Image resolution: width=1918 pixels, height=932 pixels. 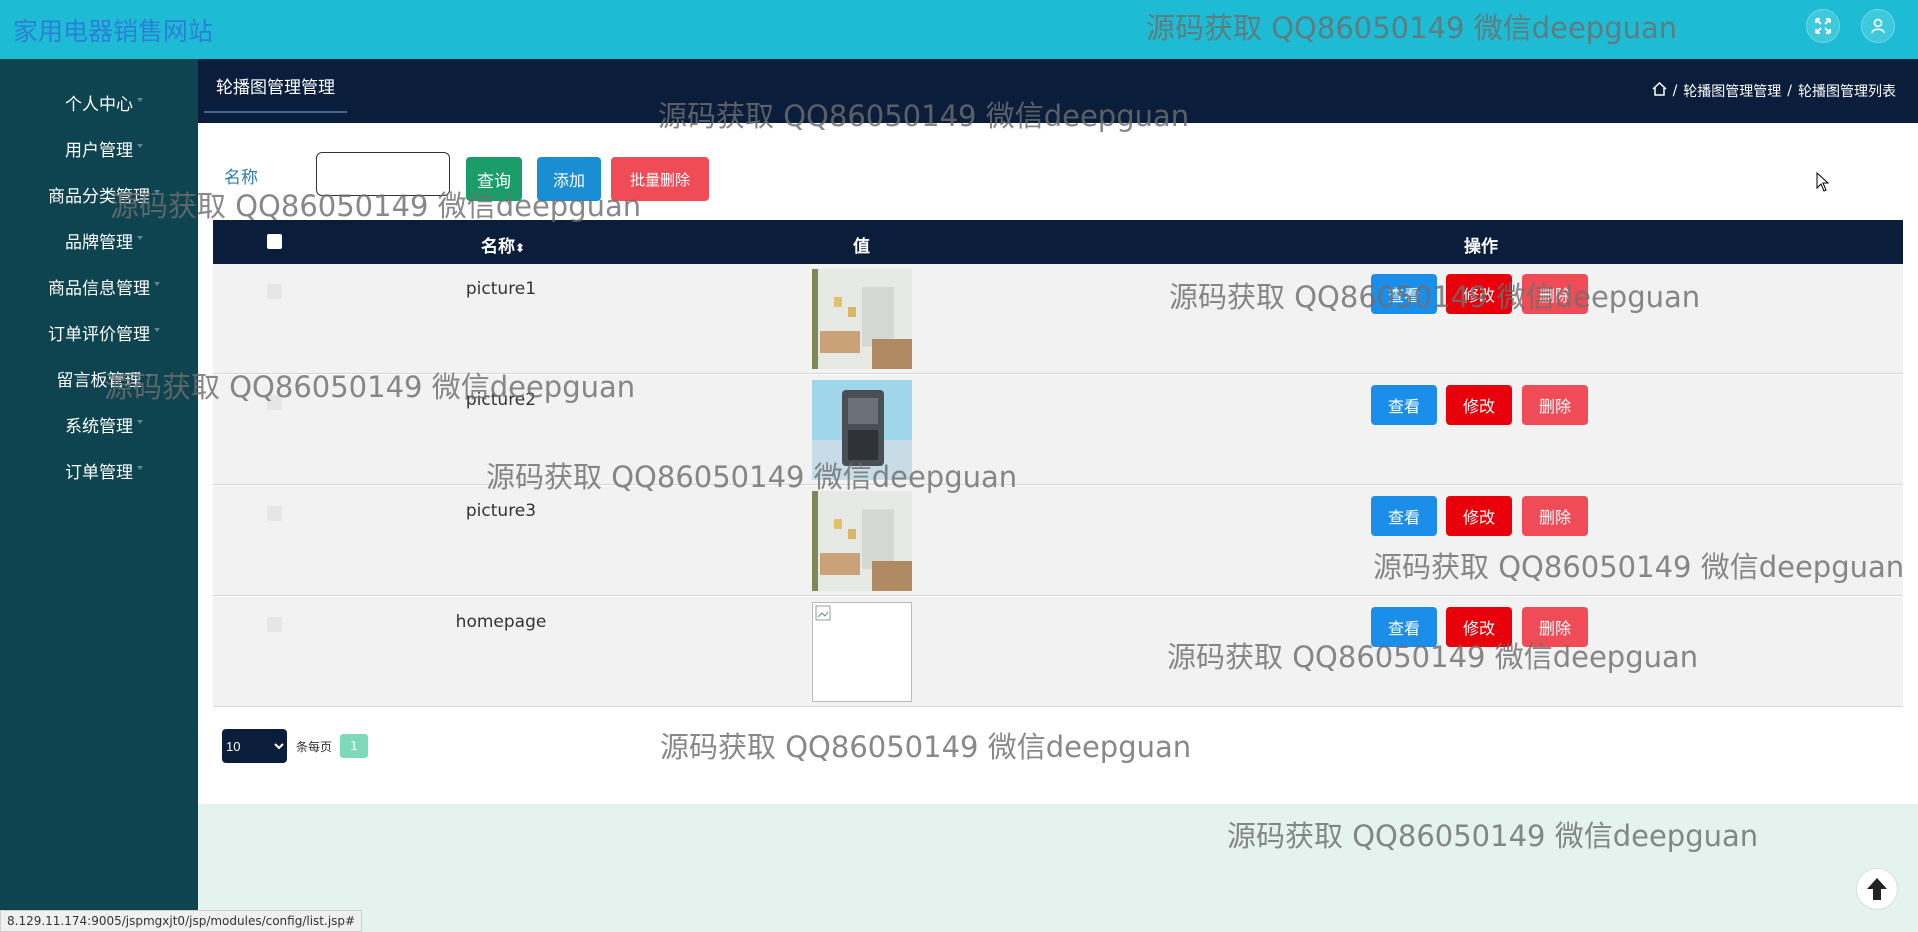 I want to click on column-header-actions: 操作, so click(x=1481, y=247).